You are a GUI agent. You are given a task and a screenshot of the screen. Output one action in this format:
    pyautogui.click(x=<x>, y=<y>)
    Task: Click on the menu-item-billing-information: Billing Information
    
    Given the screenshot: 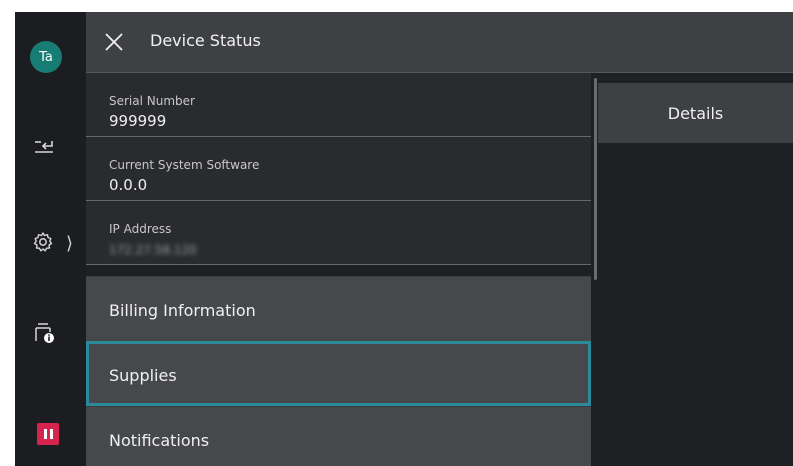 What is the action you would take?
    pyautogui.click(x=338, y=308)
    